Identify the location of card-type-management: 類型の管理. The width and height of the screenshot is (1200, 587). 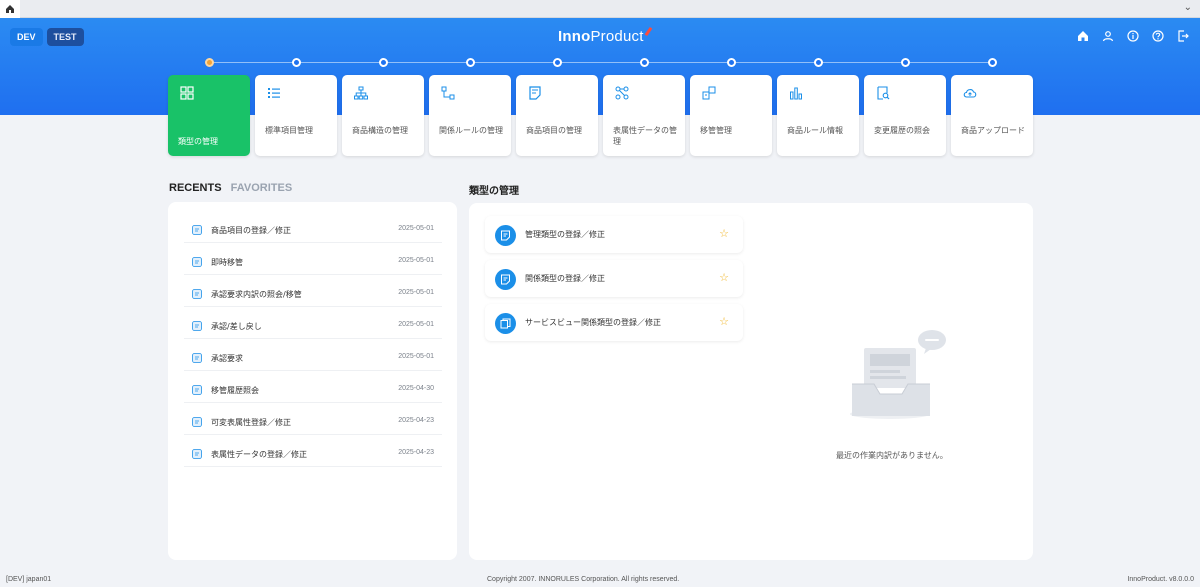
(209, 115).